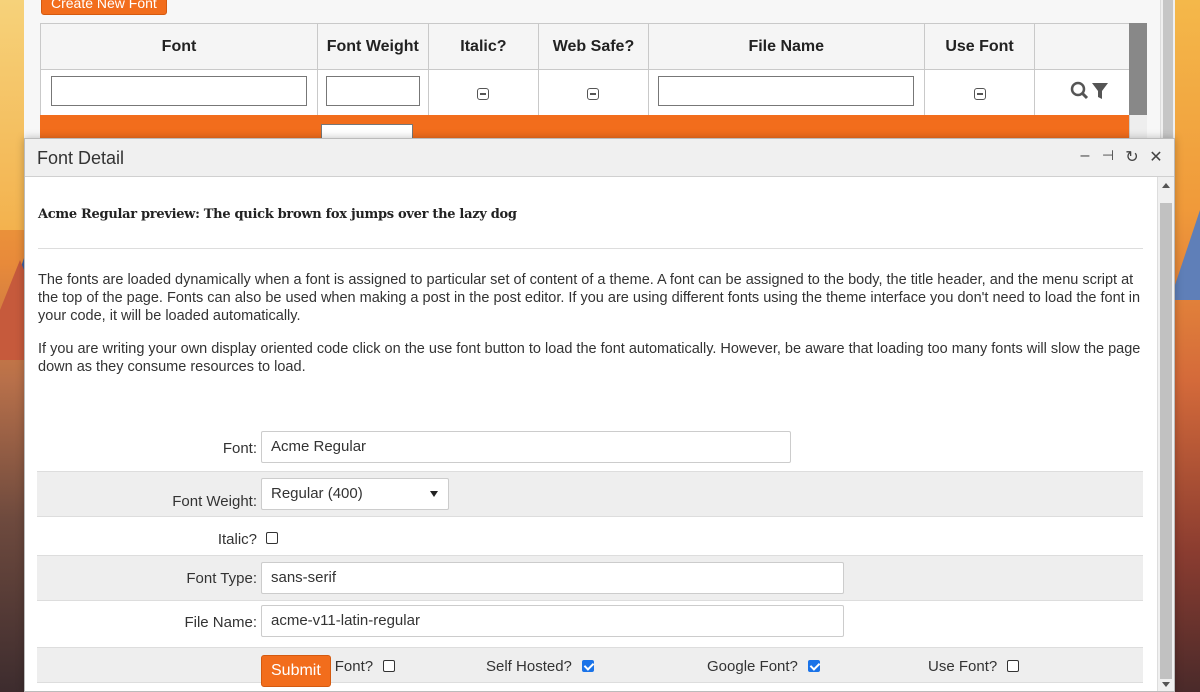  I want to click on selected-grid-row, so click(584, 127).